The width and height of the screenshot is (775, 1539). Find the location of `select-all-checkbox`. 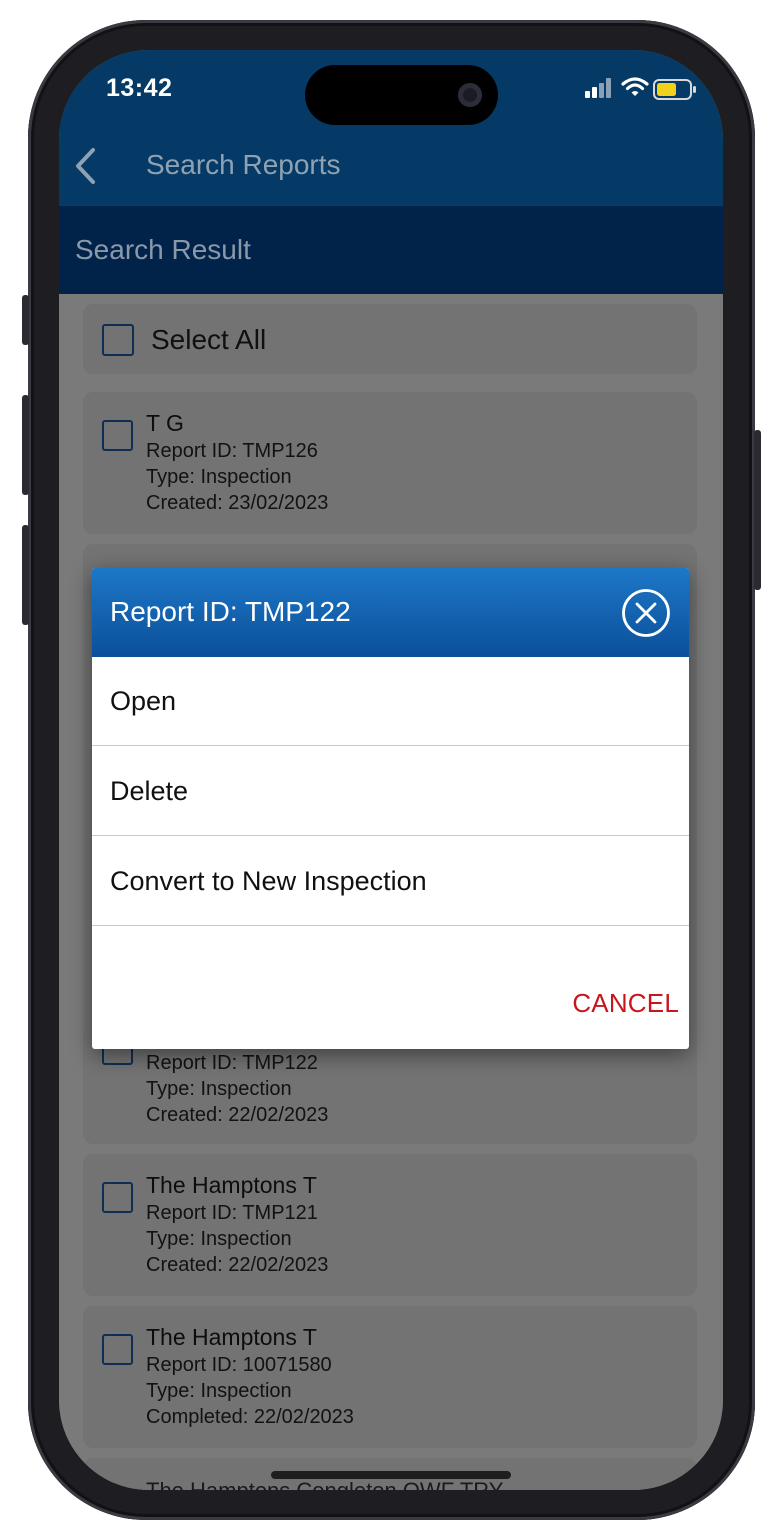

select-all-checkbox is located at coordinates (118, 340).